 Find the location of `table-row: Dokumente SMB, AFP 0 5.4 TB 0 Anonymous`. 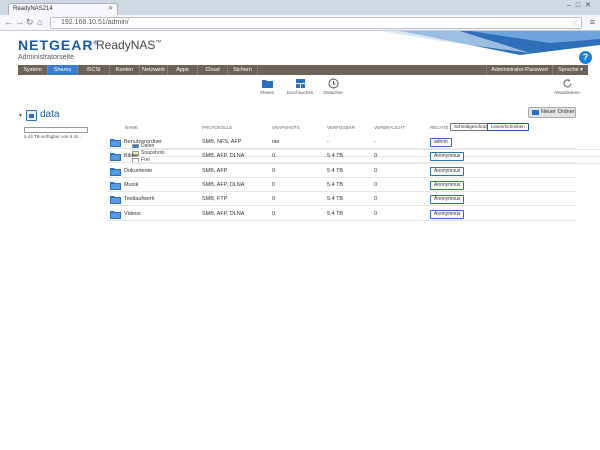

table-row: Dokumente SMB, AFP 0 5.4 TB 0 Anonymous is located at coordinates (342, 171).